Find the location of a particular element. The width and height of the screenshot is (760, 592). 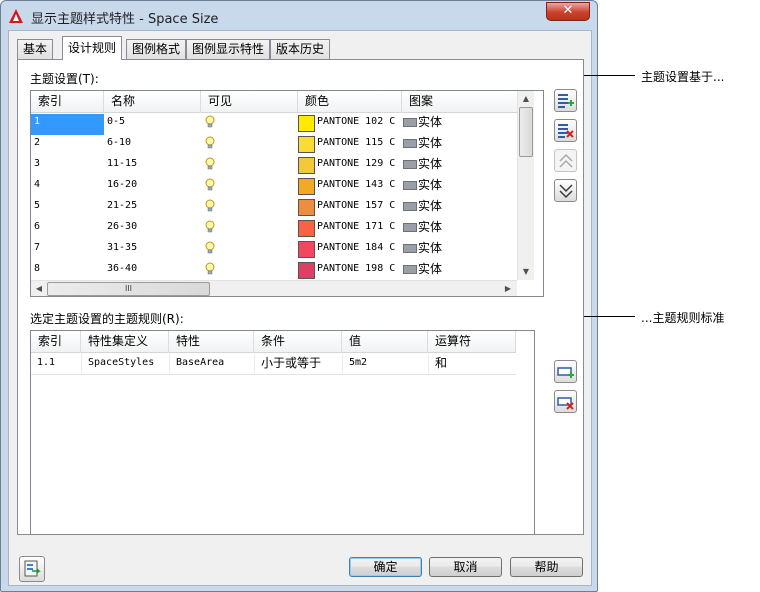

help-button: 帮助 is located at coordinates (546, 567).